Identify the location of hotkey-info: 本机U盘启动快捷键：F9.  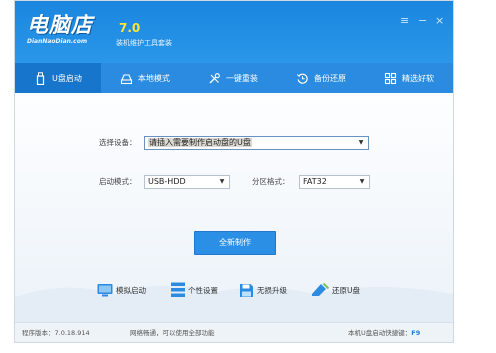
(384, 333).